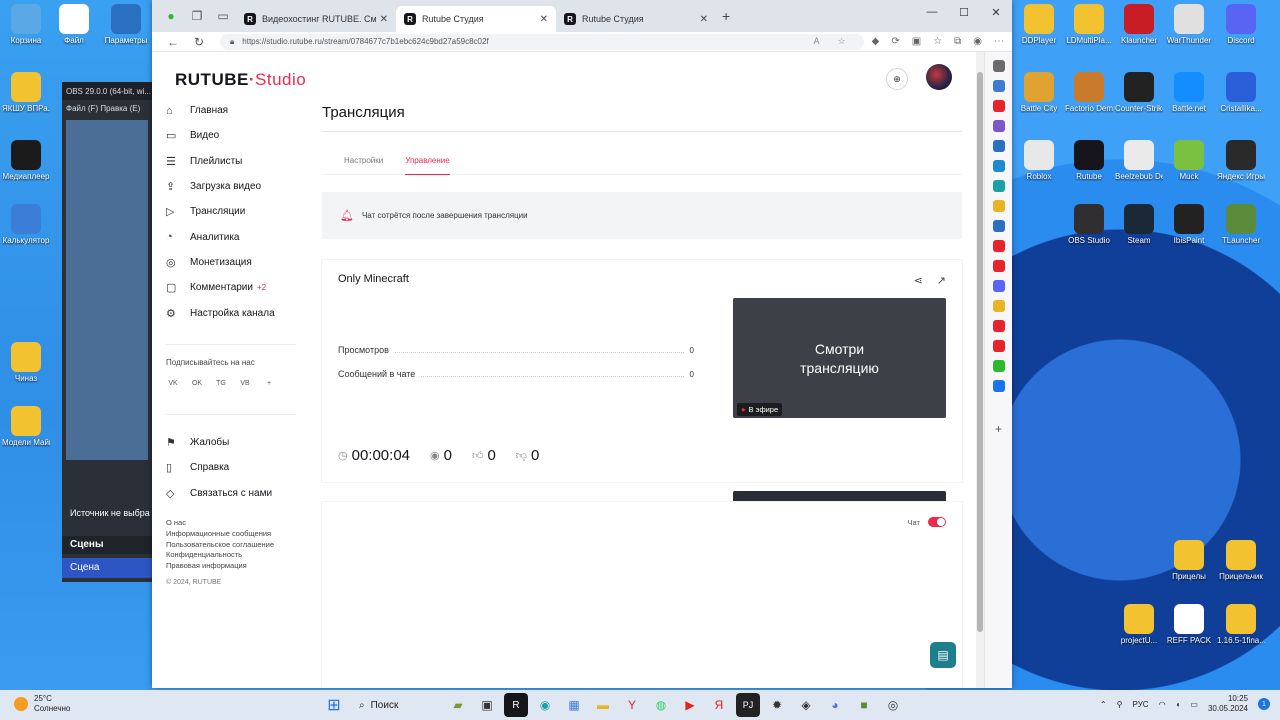  What do you see at coordinates (107, 568) in the screenshot?
I see `obs-scene-item: Сцена` at bounding box center [107, 568].